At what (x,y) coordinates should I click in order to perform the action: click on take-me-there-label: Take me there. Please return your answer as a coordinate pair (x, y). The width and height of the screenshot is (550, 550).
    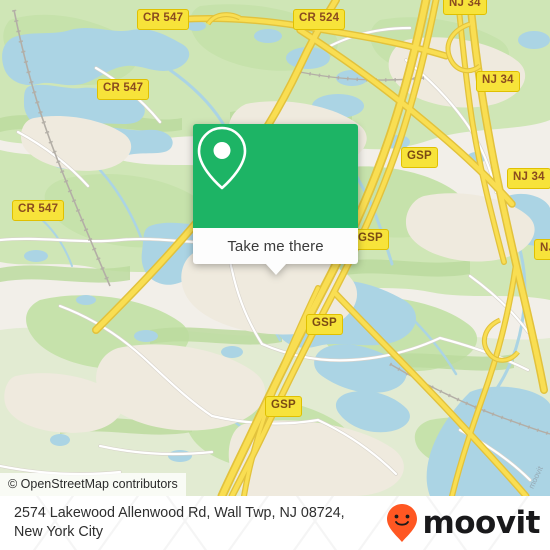
    Looking at the image, I should click on (275, 246).